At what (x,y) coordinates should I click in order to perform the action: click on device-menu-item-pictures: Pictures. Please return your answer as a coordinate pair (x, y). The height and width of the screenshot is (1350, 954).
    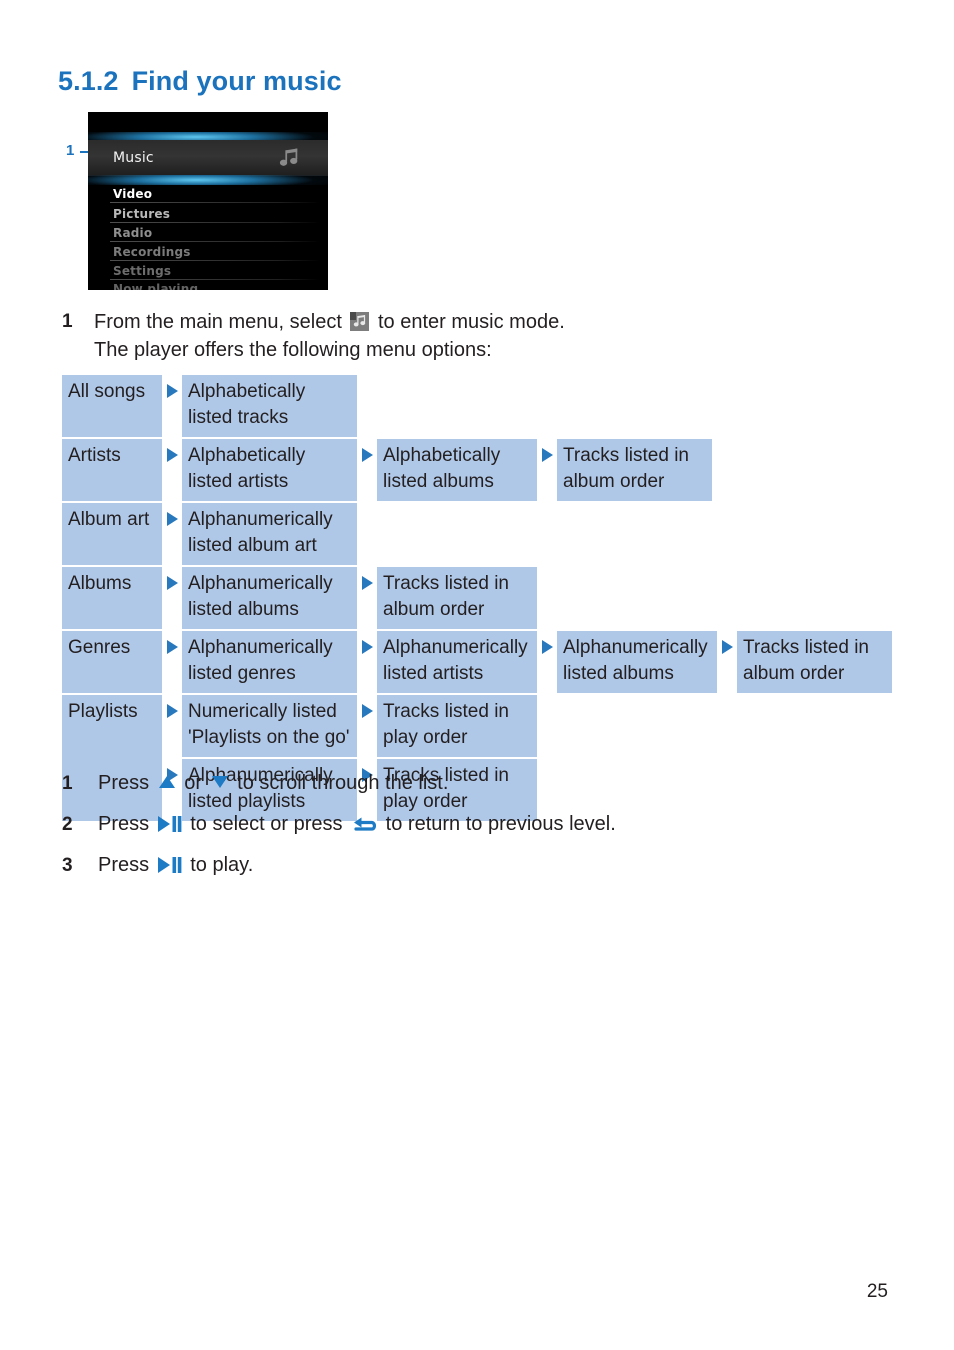
    Looking at the image, I should click on (208, 213).